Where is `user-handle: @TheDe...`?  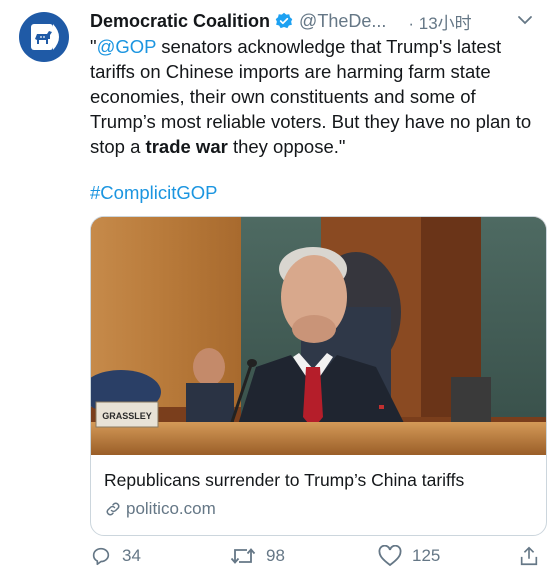 user-handle: @TheDe... is located at coordinates (342, 21).